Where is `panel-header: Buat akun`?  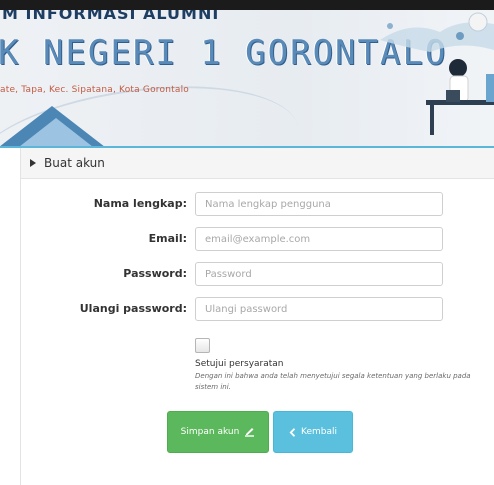
panel-header: Buat akun is located at coordinates (257, 163).